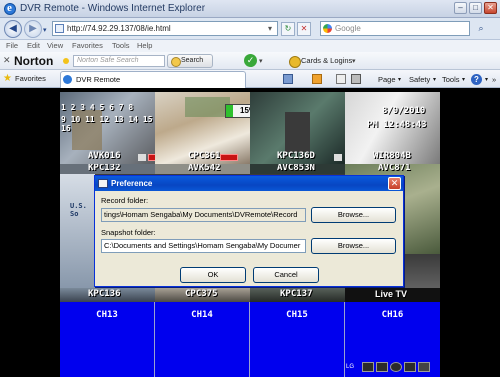 Image resolution: width=500 pixels, height=377 pixels. What do you see at coordinates (165, 28) in the screenshot?
I see `address-bar: http://74.92.29.137/08/ie.html` at bounding box center [165, 28].